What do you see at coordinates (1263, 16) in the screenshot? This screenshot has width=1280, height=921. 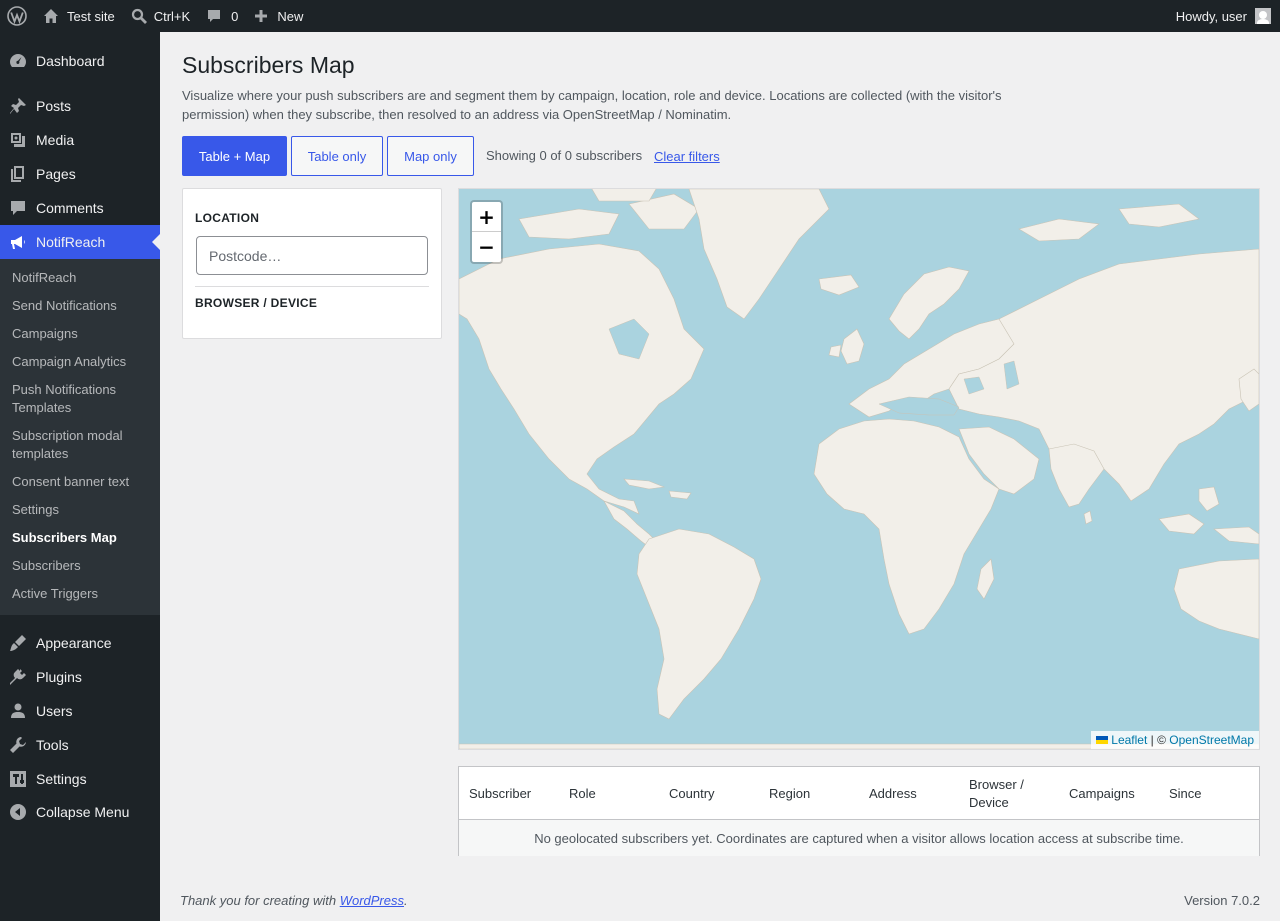 I see `avatar` at bounding box center [1263, 16].